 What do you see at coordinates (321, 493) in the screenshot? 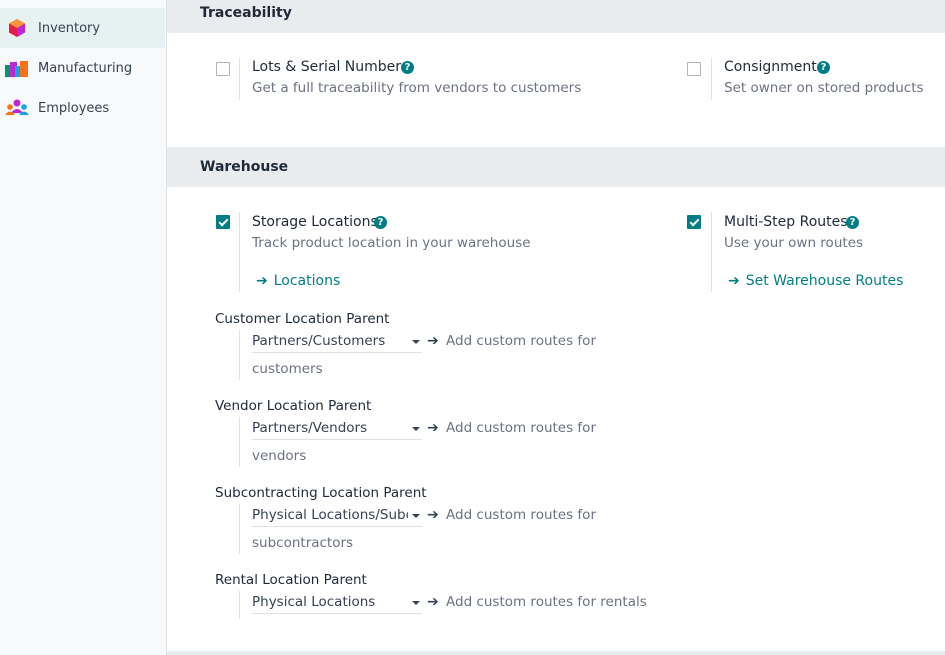
I see `field-label-subcontracting-location-parent: Subcontracting Location Parent` at bounding box center [321, 493].